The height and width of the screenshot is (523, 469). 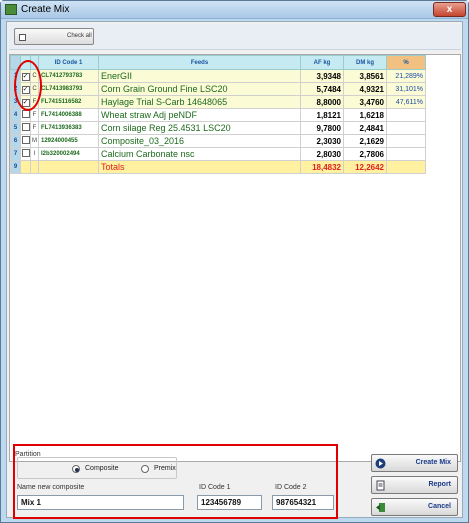 I want to click on feed-code: 12924000455, so click(x=68, y=141).